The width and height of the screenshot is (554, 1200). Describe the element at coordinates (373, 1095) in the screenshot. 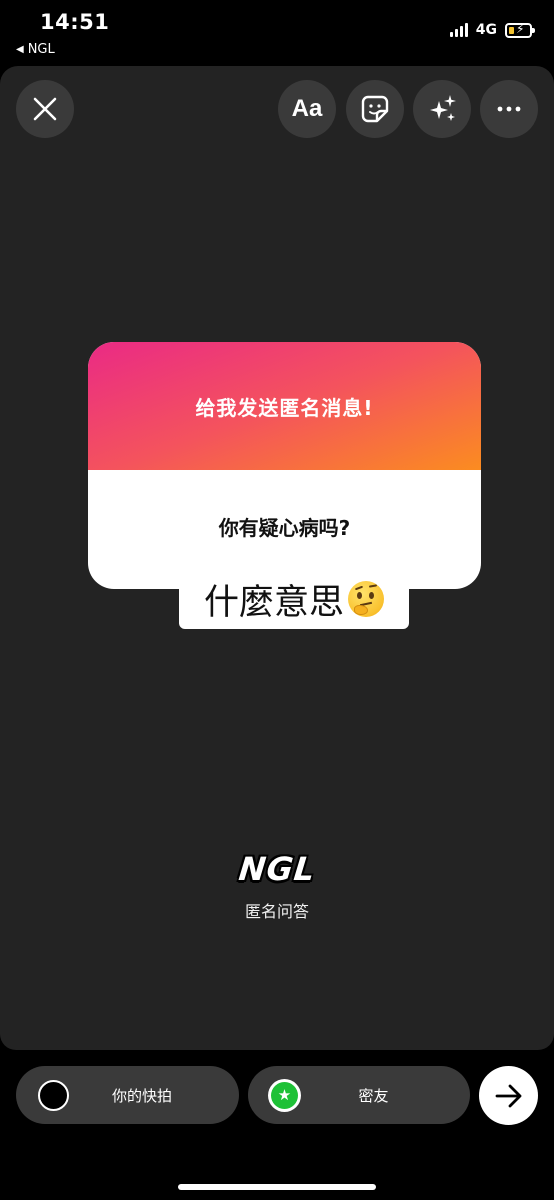

I see `share-close-friends-label: 密友` at that location.